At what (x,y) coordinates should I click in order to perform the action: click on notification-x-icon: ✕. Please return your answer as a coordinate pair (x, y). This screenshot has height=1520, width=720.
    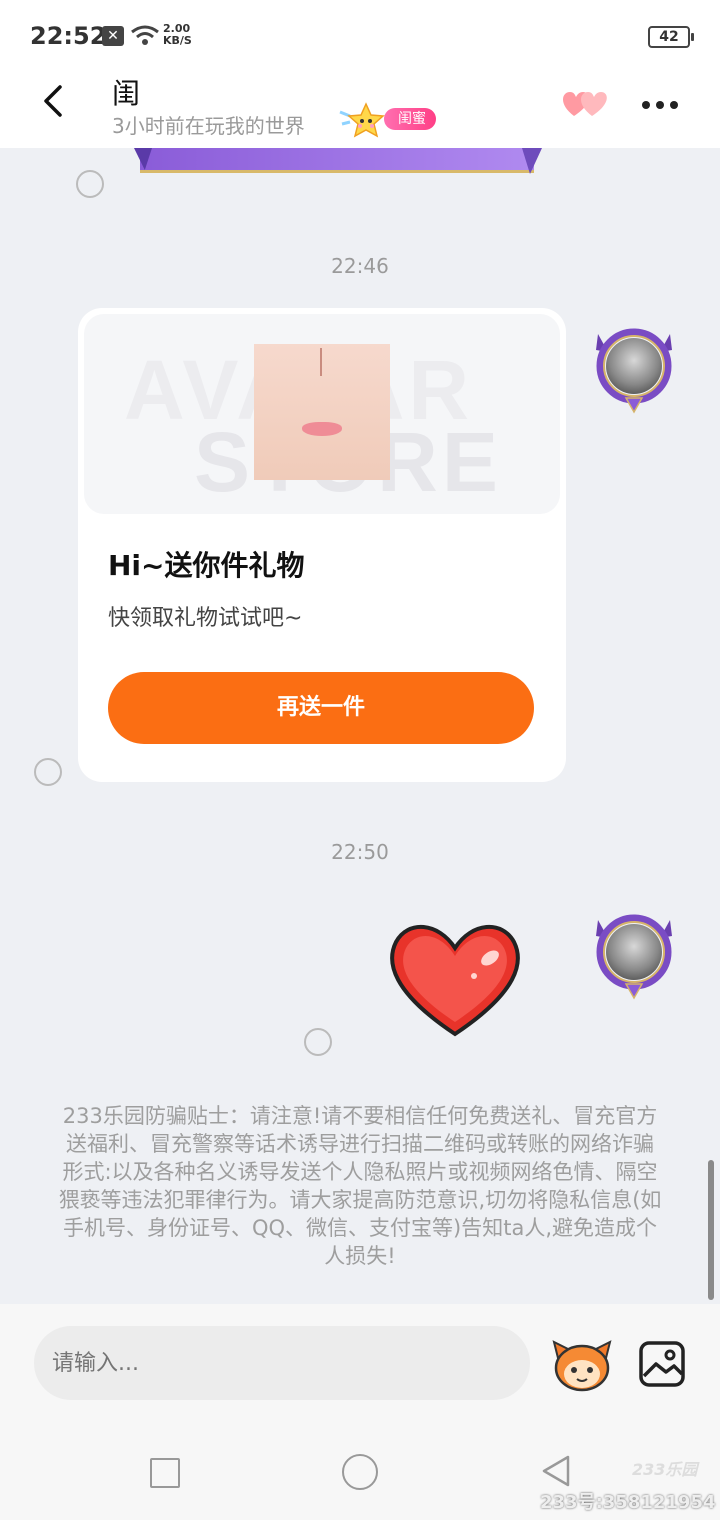
    Looking at the image, I should click on (113, 36).